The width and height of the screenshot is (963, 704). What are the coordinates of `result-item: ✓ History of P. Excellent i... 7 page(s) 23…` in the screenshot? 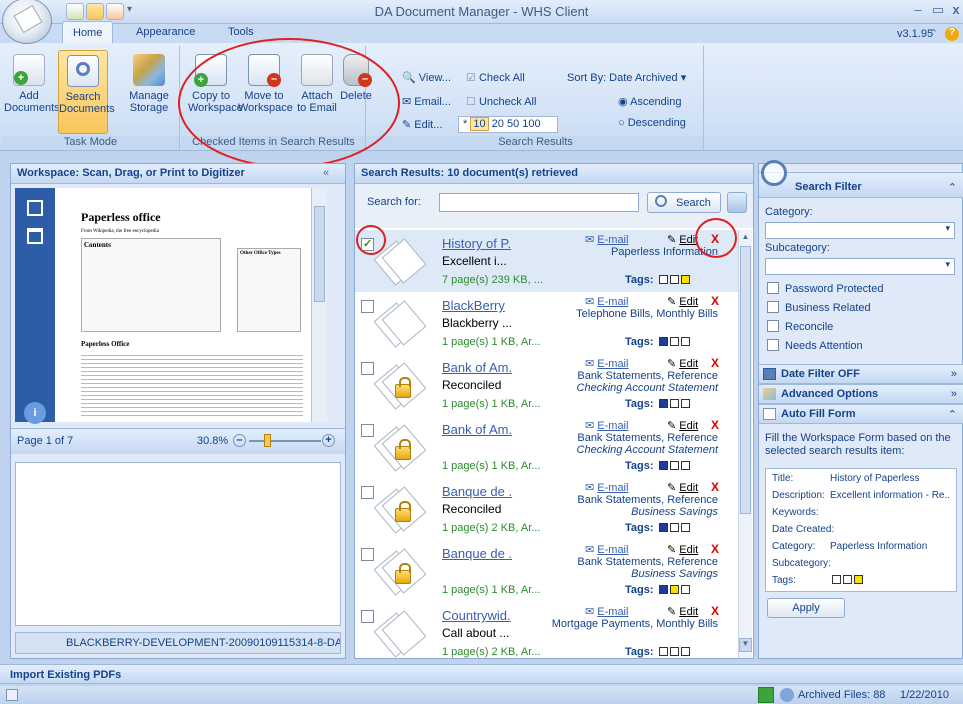 It's located at (548, 262).